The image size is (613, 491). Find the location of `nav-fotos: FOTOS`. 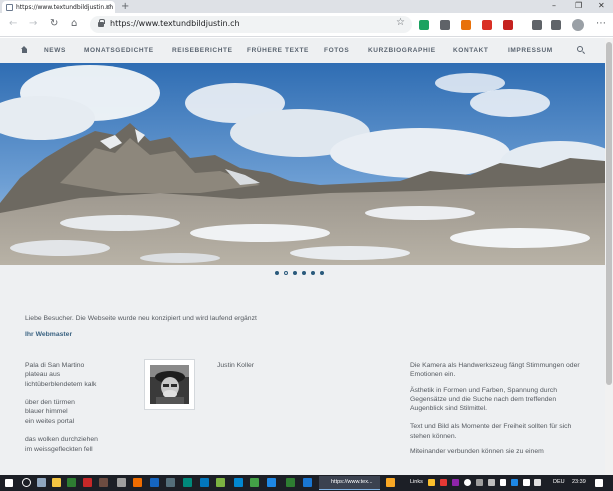

nav-fotos: FOTOS is located at coordinates (336, 50).